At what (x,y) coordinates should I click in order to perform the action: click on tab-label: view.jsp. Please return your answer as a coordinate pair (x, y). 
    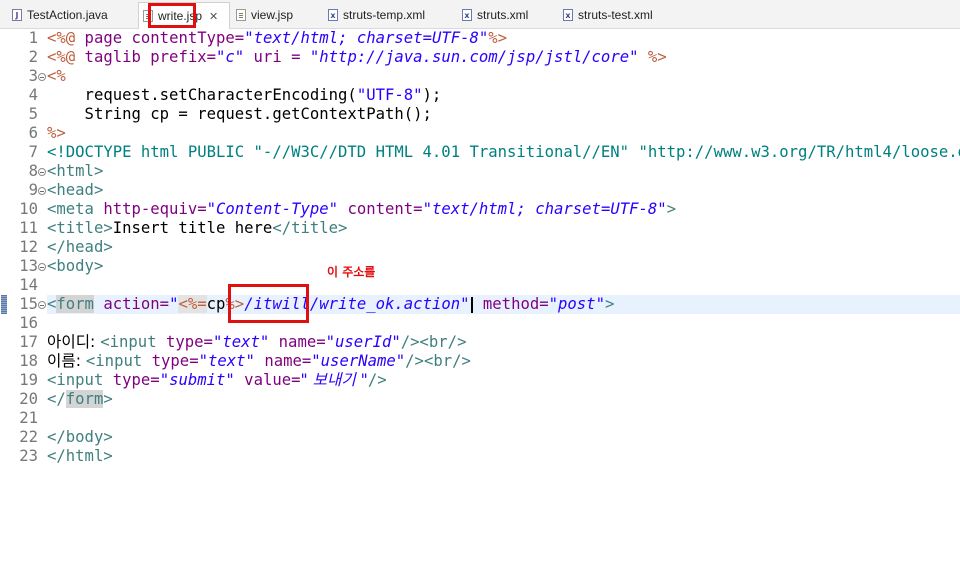
    Looking at the image, I should click on (272, 15).